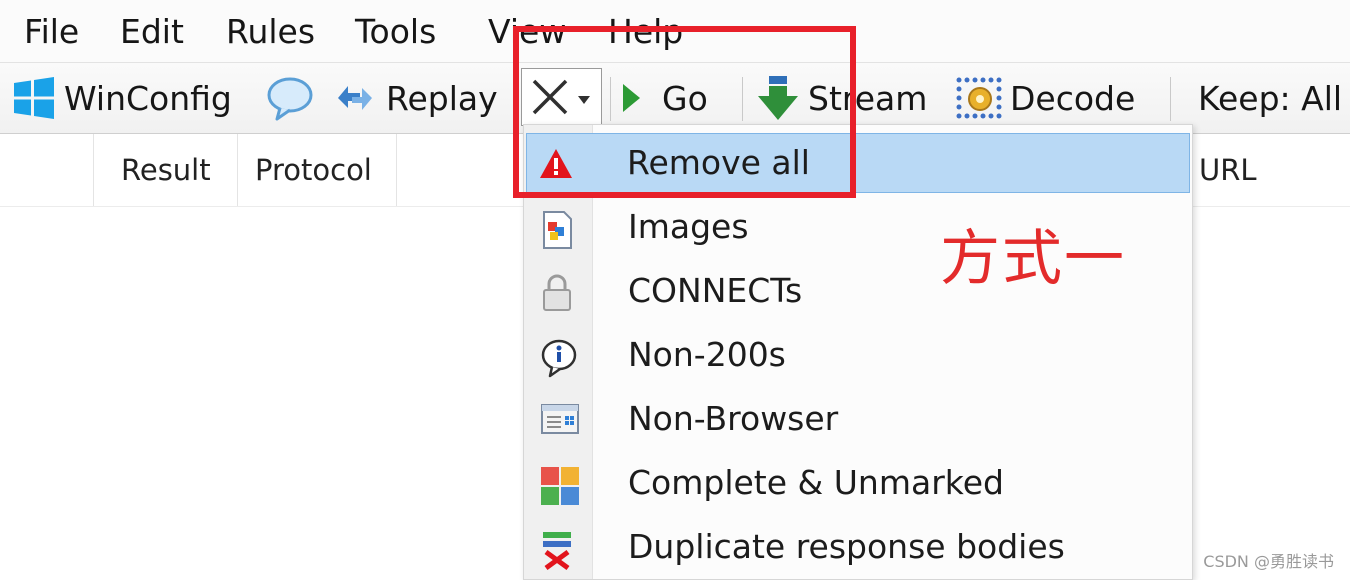  What do you see at coordinates (270, 32) in the screenshot?
I see `menu-rules: Rules` at bounding box center [270, 32].